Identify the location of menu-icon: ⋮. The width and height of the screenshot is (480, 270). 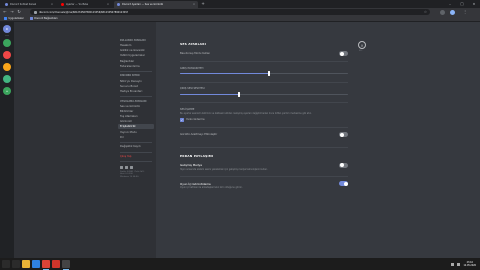
(465, 12).